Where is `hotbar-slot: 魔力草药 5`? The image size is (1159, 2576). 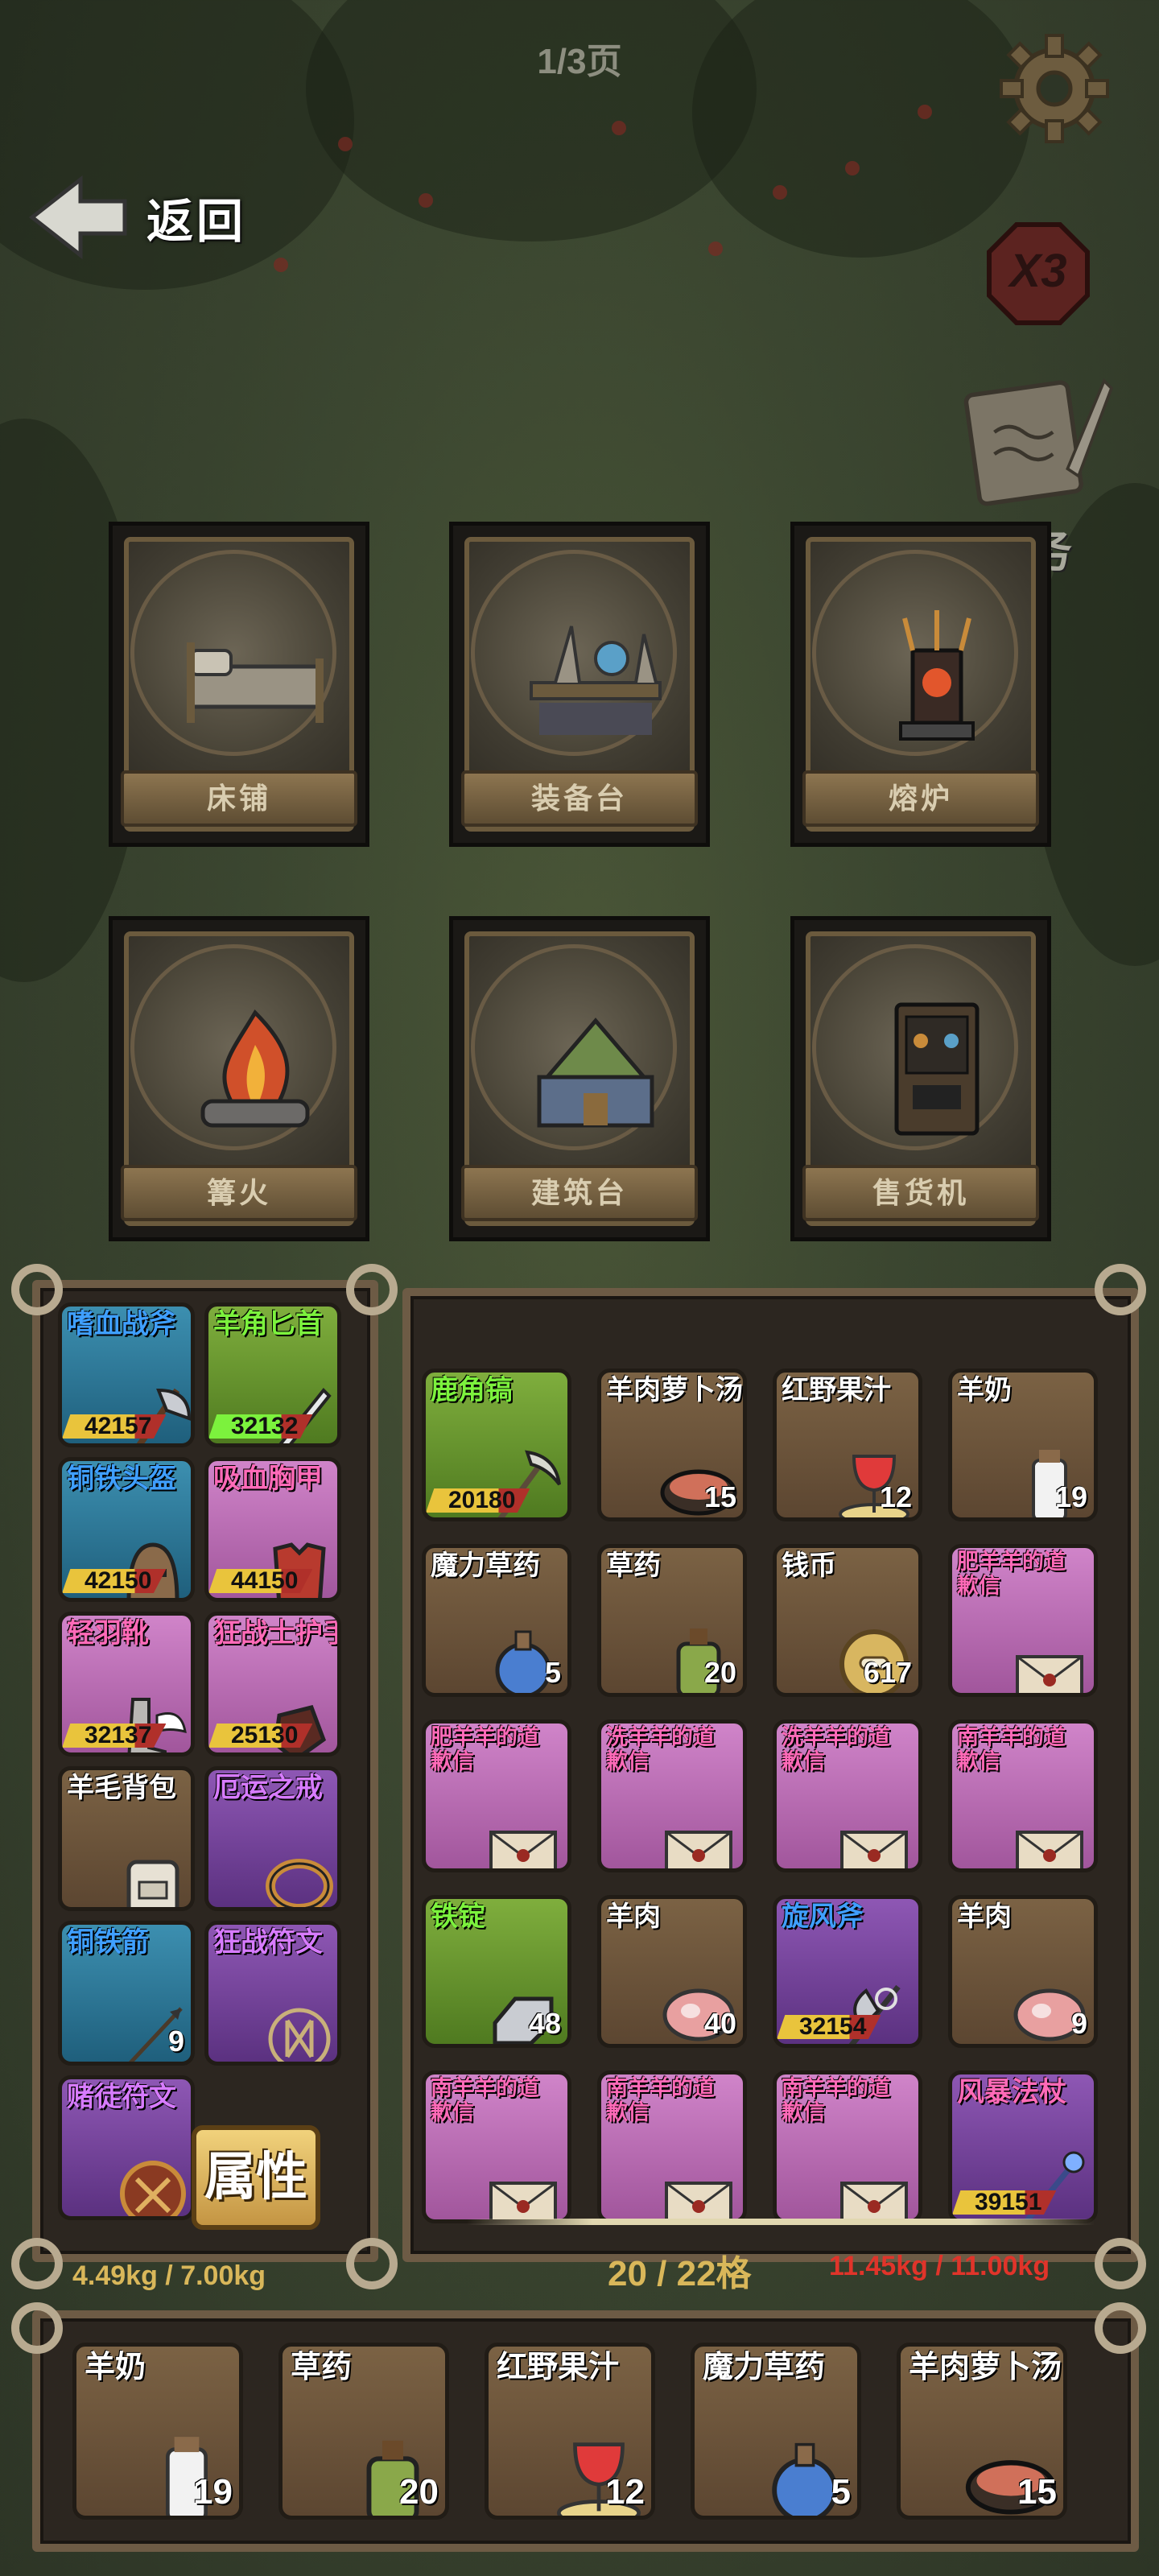 hotbar-slot: 魔力草药 5 is located at coordinates (776, 2431).